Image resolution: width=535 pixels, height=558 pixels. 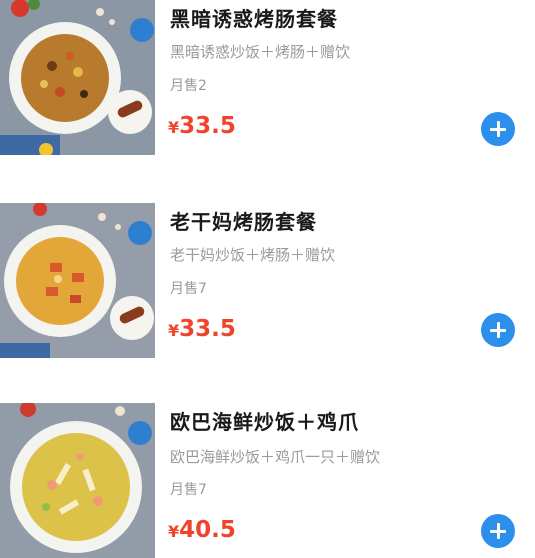 I want to click on dish-description: 黑暗诱惑炒饭＋烤肠＋赠饮, so click(x=260, y=52).